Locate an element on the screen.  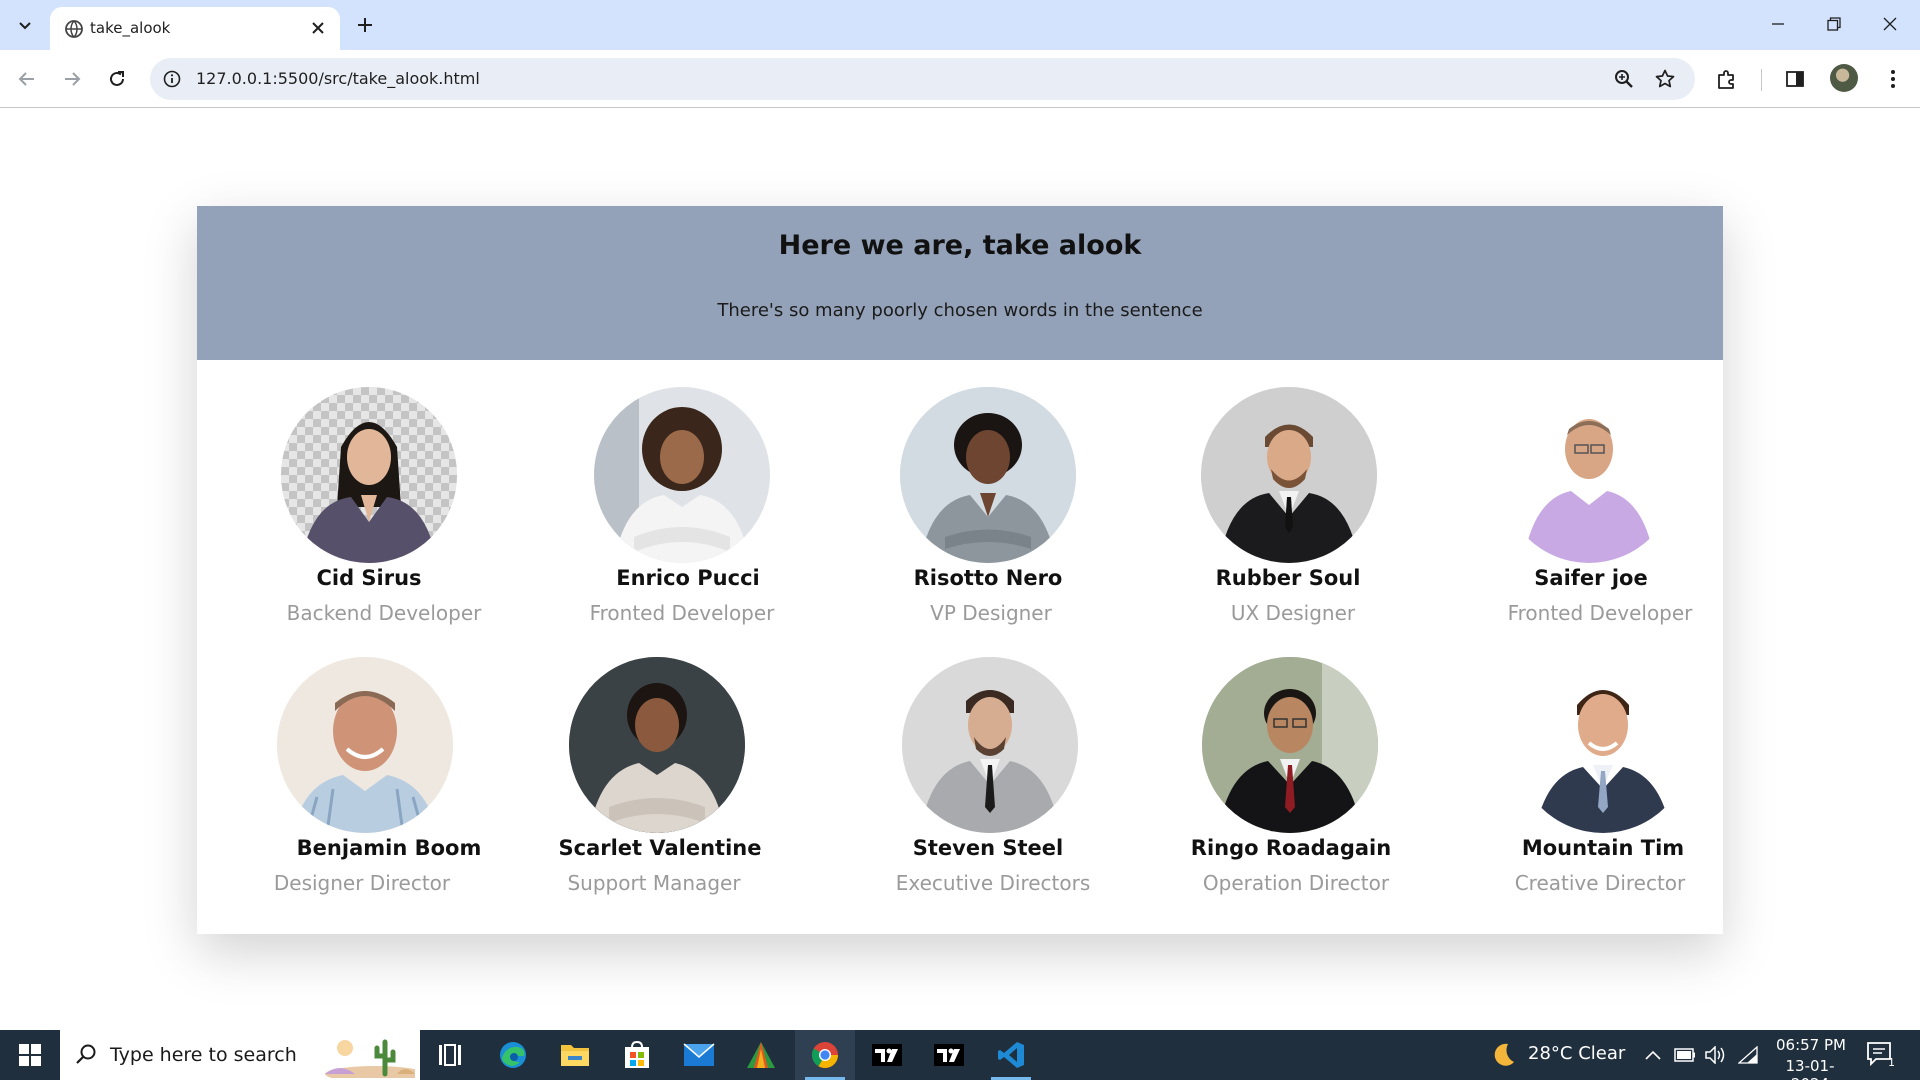
member-name: Mountain Tim is located at coordinates (1603, 848).